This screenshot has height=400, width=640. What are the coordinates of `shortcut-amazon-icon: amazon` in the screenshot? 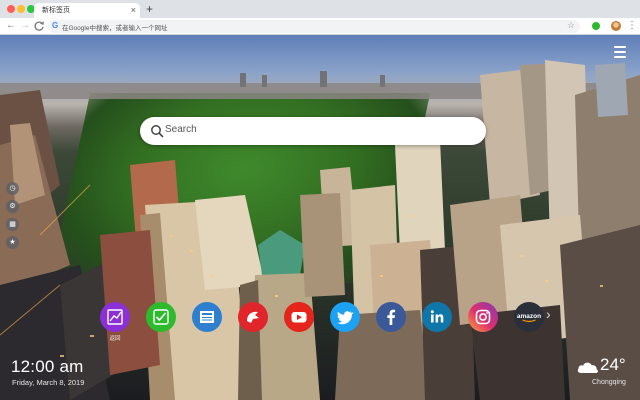 It's located at (529, 317).